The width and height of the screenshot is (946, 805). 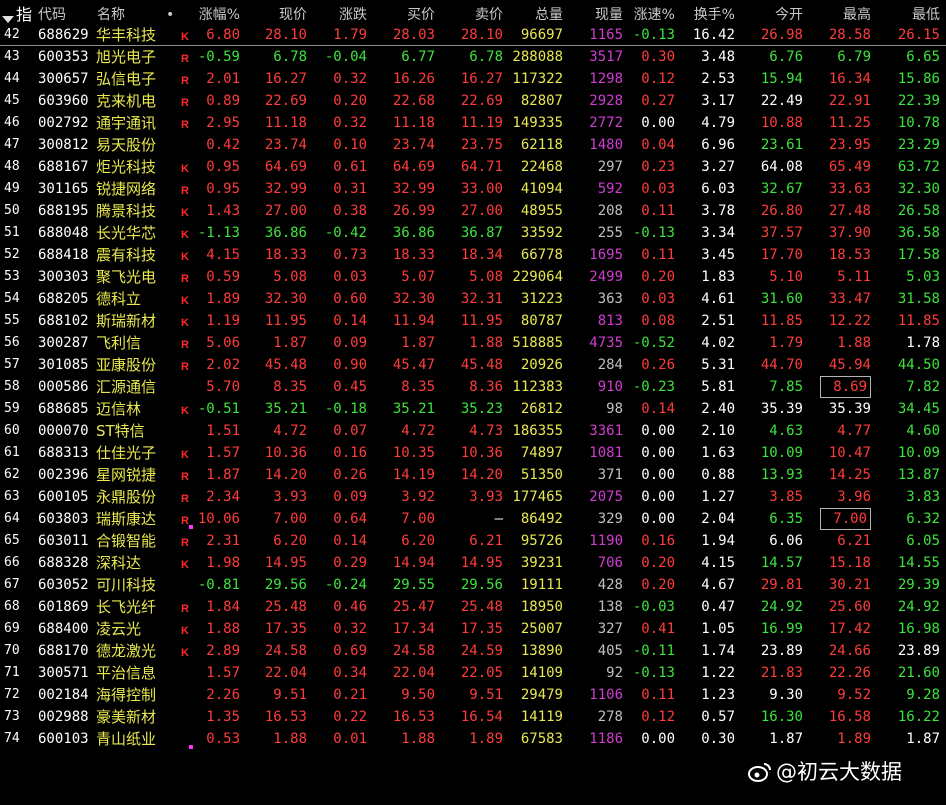 I want to click on header-change: 涨跌, so click(x=342, y=15).